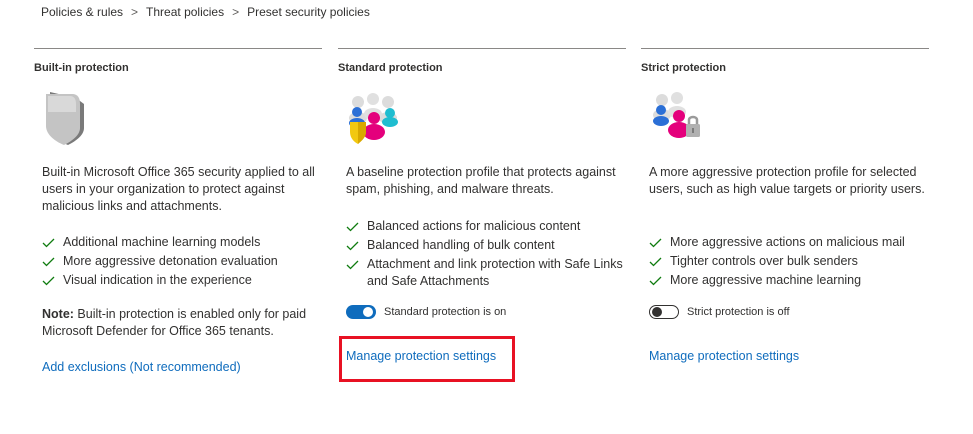  What do you see at coordinates (766, 280) in the screenshot?
I see `feature-text: More aggressive machine learning` at bounding box center [766, 280].